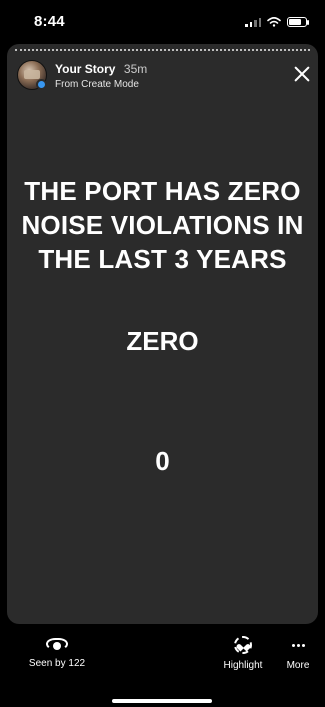  I want to click on battery-icon, so click(298, 22).